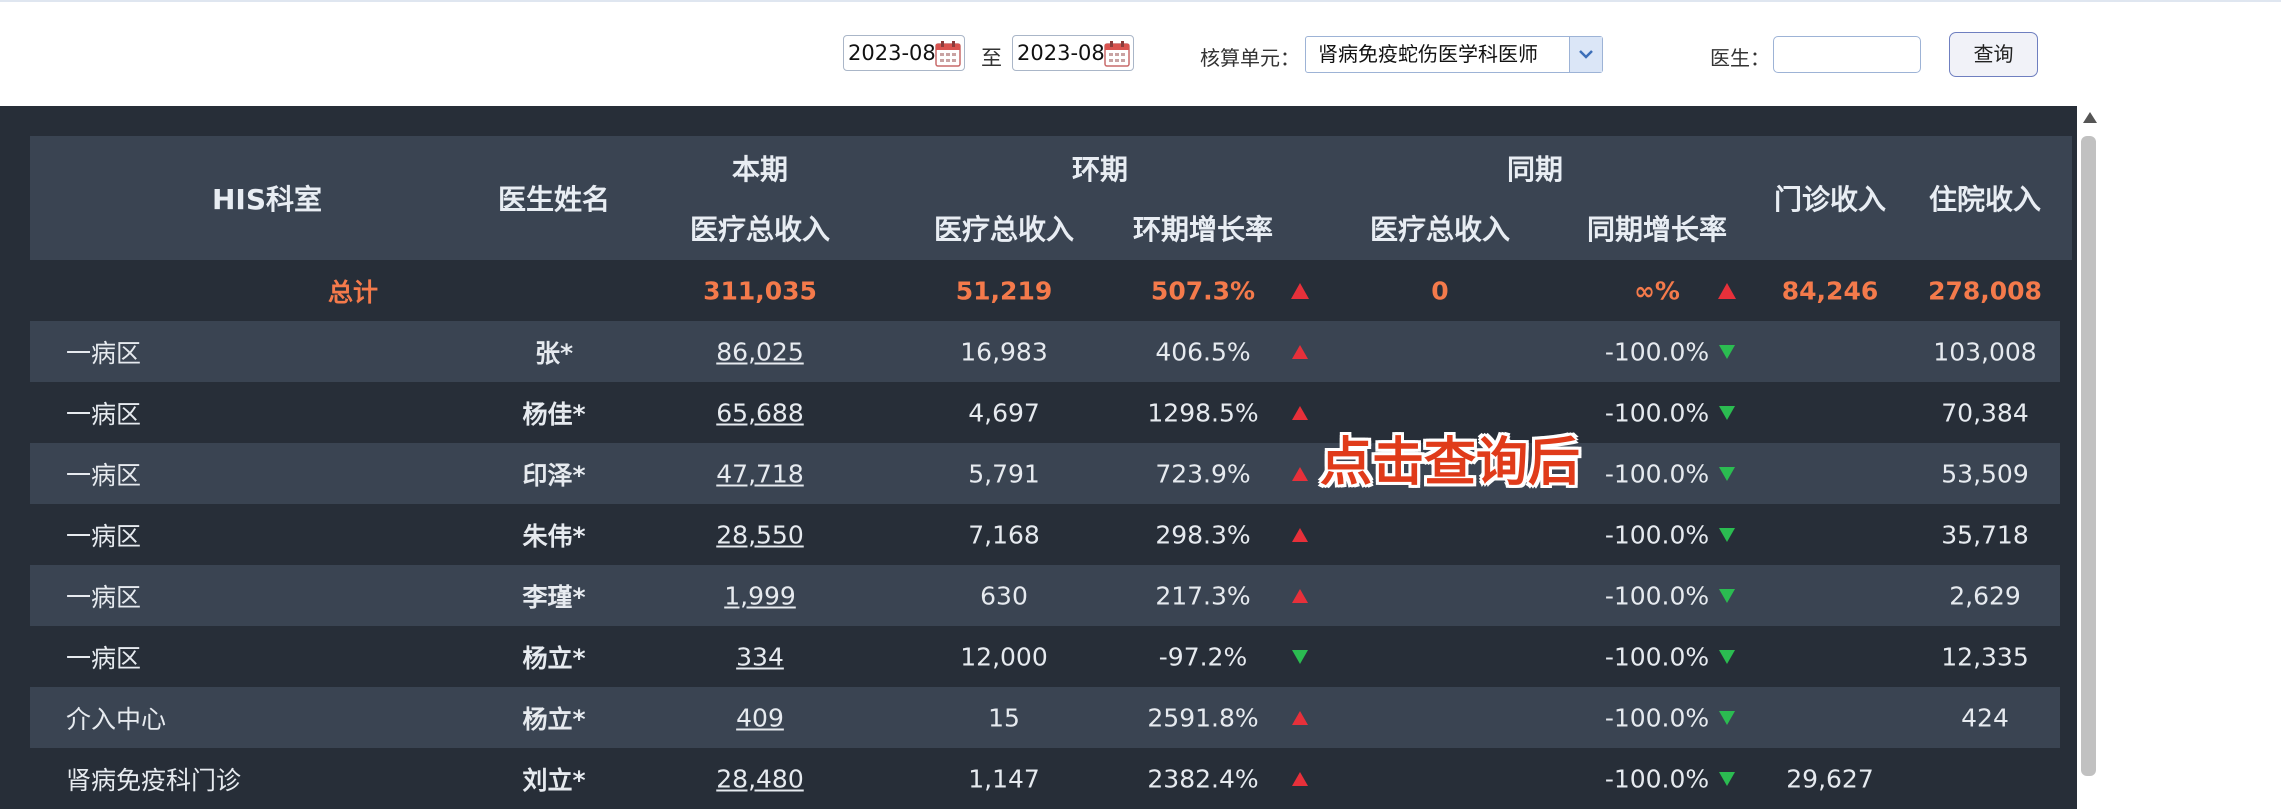 The height and width of the screenshot is (809, 2281). What do you see at coordinates (1985, 351) in the screenshot?
I see `inpatient-income-cell: 103,008` at bounding box center [1985, 351].